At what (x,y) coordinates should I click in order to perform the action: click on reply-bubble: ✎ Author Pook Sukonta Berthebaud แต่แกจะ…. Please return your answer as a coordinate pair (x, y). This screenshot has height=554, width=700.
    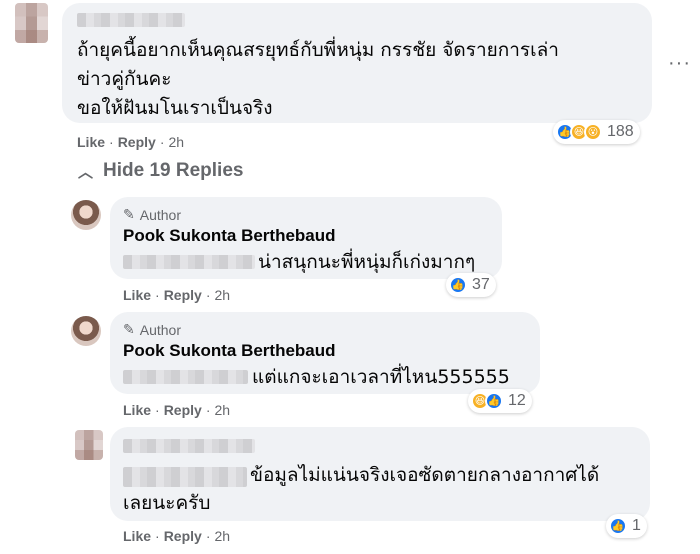
    Looking at the image, I should click on (325, 353).